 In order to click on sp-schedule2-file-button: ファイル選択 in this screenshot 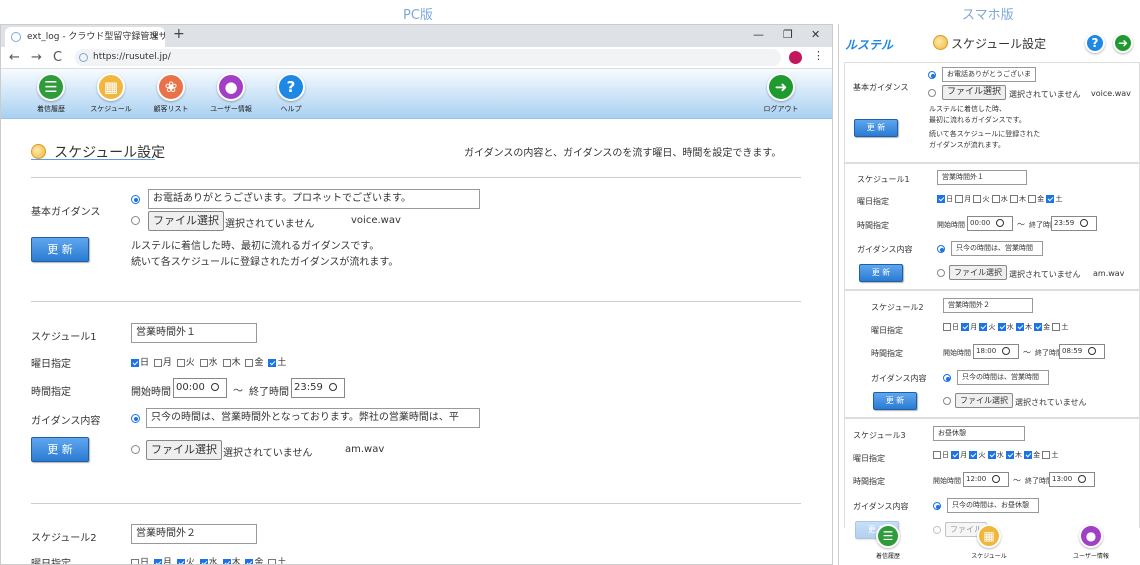, I will do `click(984, 400)`.